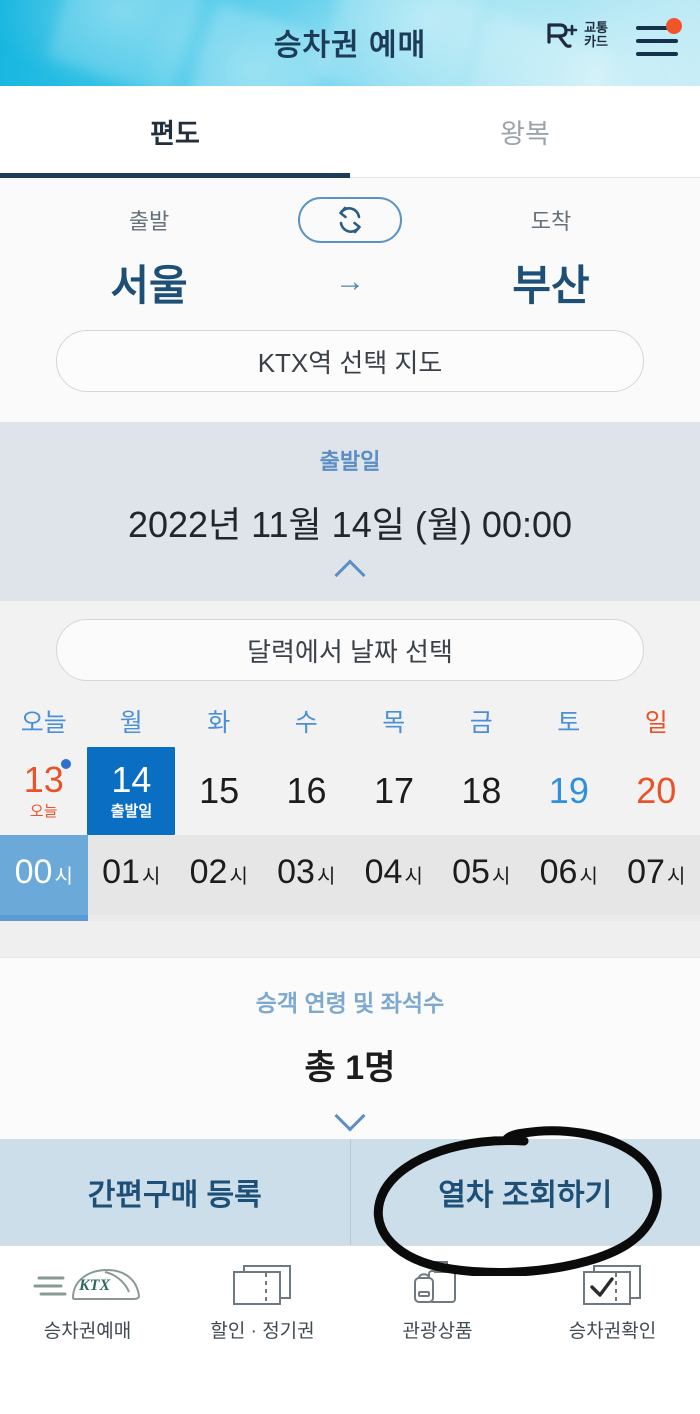 The width and height of the screenshot is (700, 1414). I want to click on hour-number: 07, so click(646, 872).